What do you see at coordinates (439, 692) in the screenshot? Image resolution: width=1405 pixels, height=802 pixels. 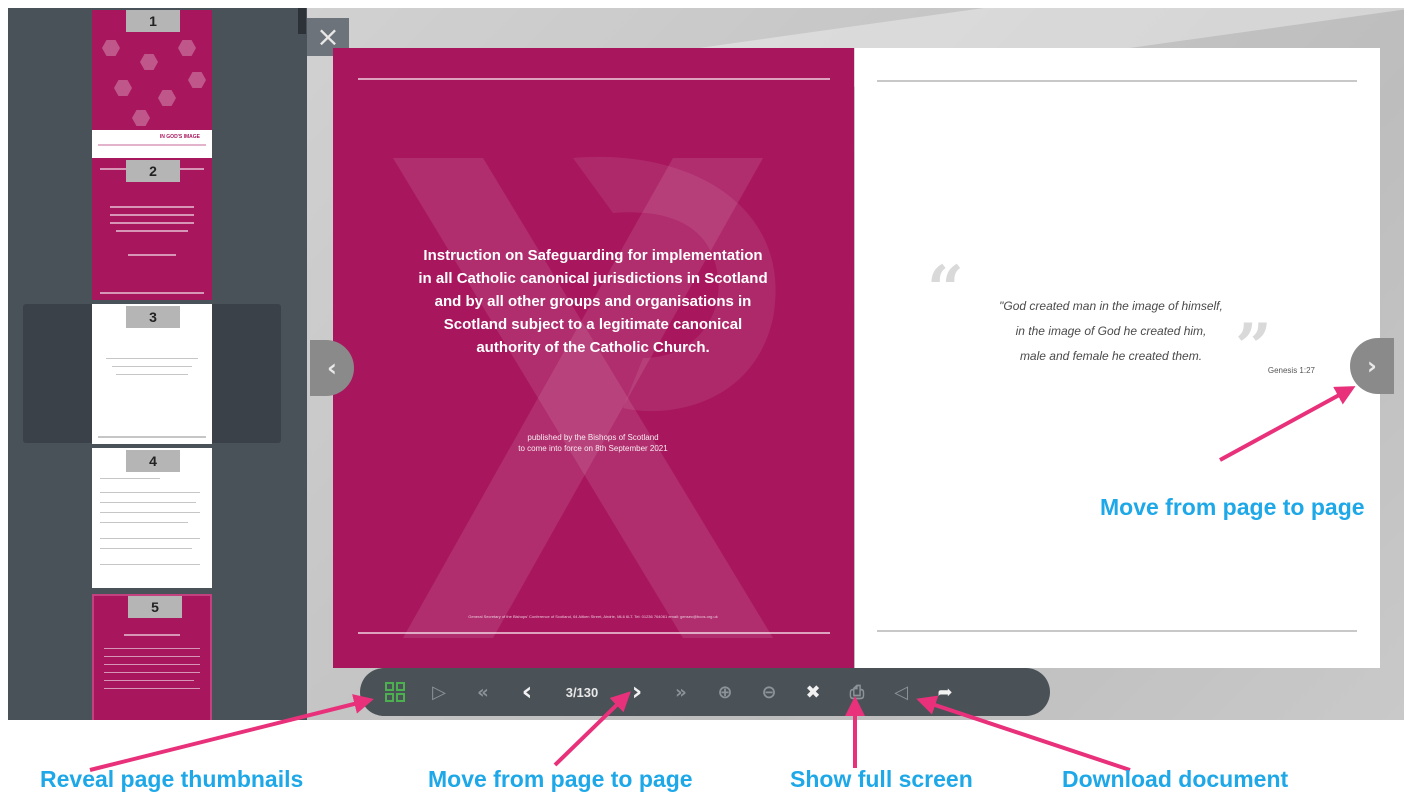 I see `autoplay-button: ▷` at bounding box center [439, 692].